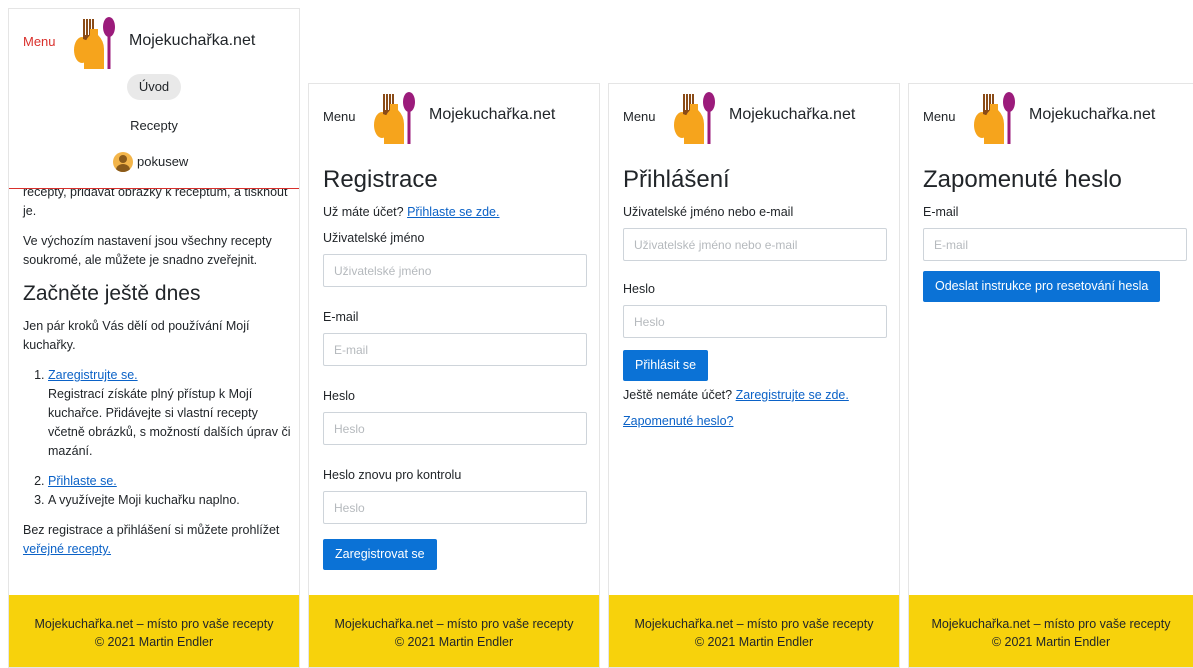  What do you see at coordinates (163, 161) in the screenshot?
I see `username: pokusew` at bounding box center [163, 161].